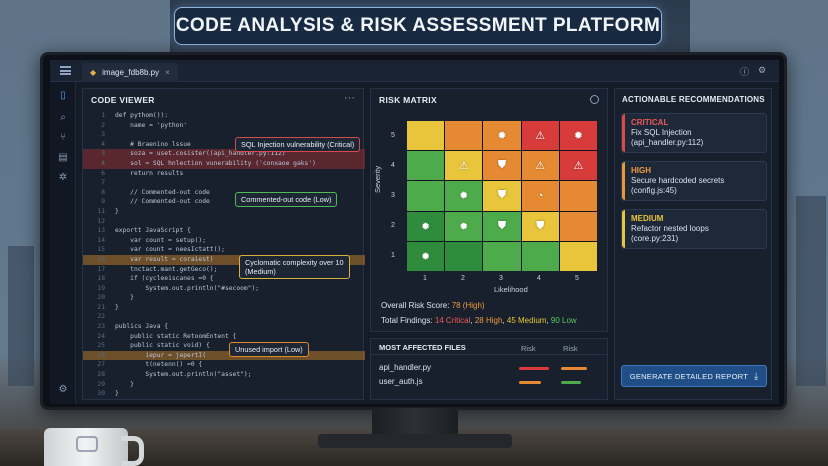 The width and height of the screenshot is (828, 466). I want to click on callout-sql-injection: SQL Injection vulnerability (Critical), so click(298, 144).